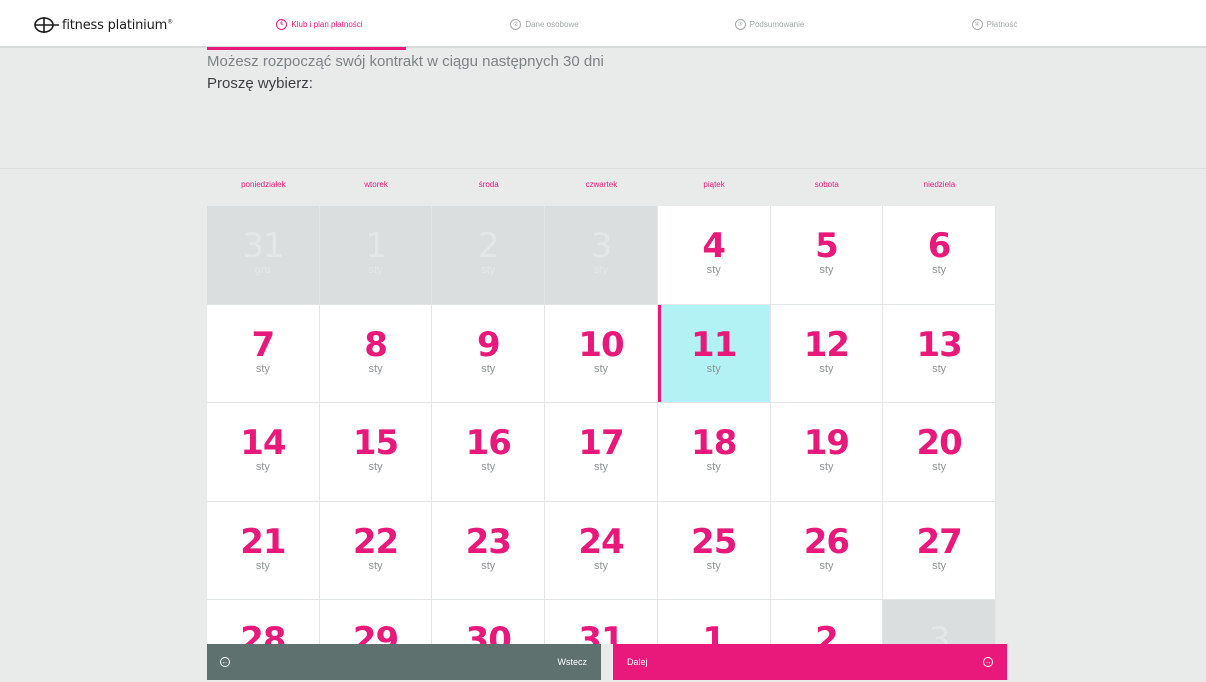 The image size is (1206, 682). What do you see at coordinates (810, 662) in the screenshot?
I see `next-button: Dalej →` at bounding box center [810, 662].